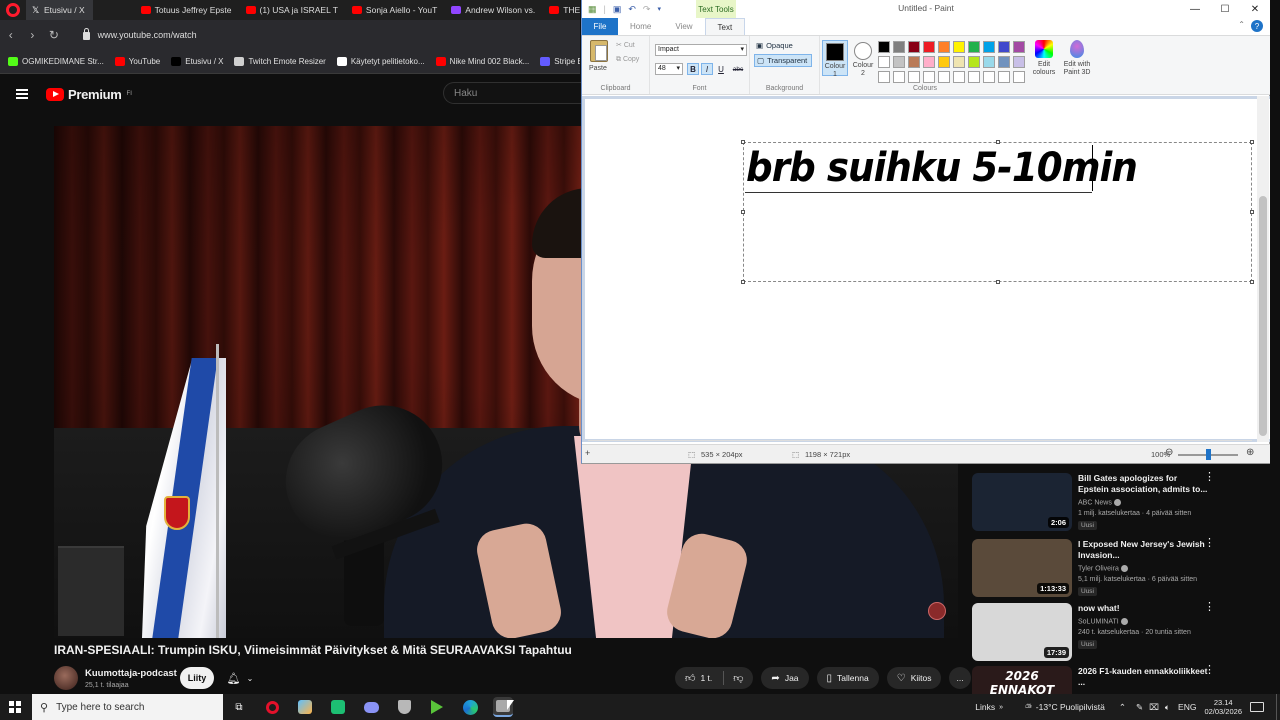  I want to click on tab-text: Text, so click(725, 26).